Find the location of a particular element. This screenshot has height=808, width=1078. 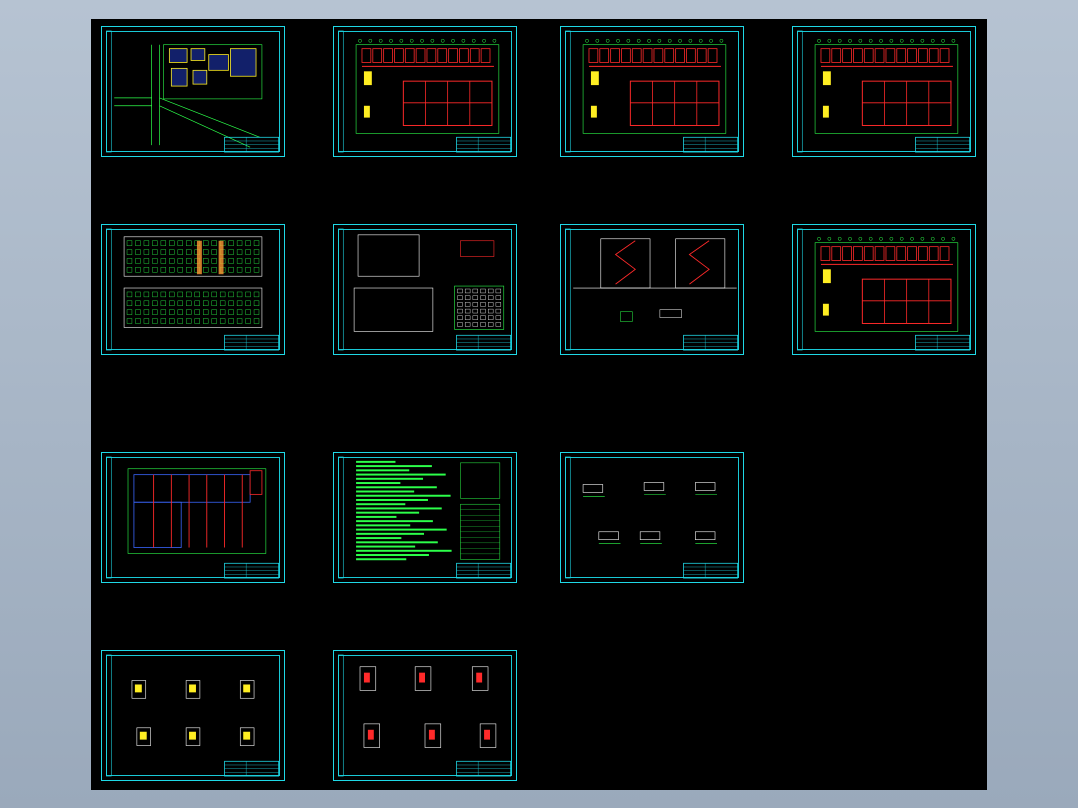

sheet-second-floor-plan is located at coordinates (652, 91).